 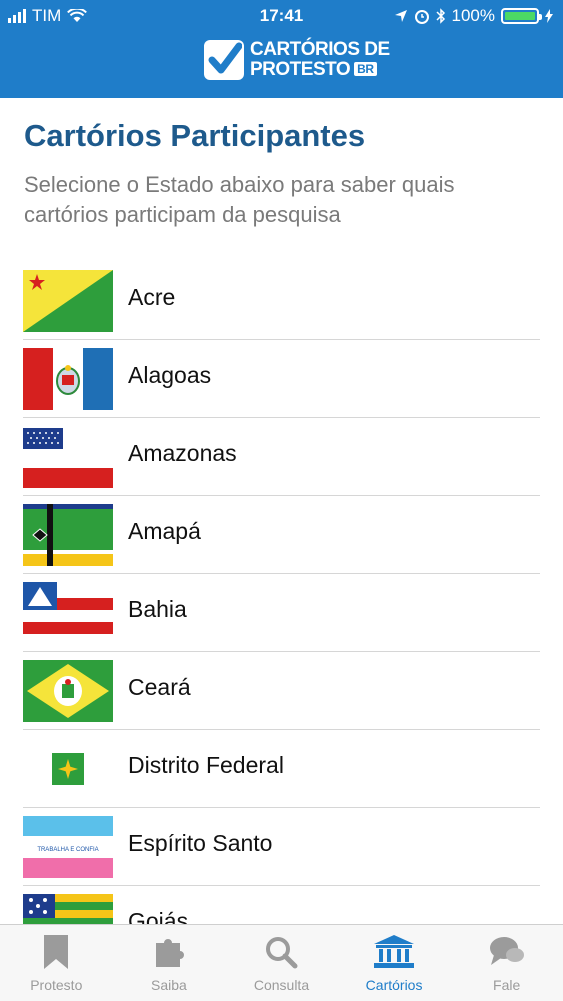 What do you see at coordinates (195, 135) in the screenshot?
I see `page-title: Cartórios Participantes` at bounding box center [195, 135].